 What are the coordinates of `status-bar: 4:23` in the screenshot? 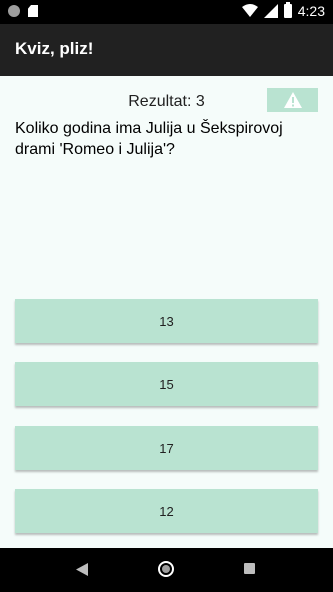 It's located at (166, 12).